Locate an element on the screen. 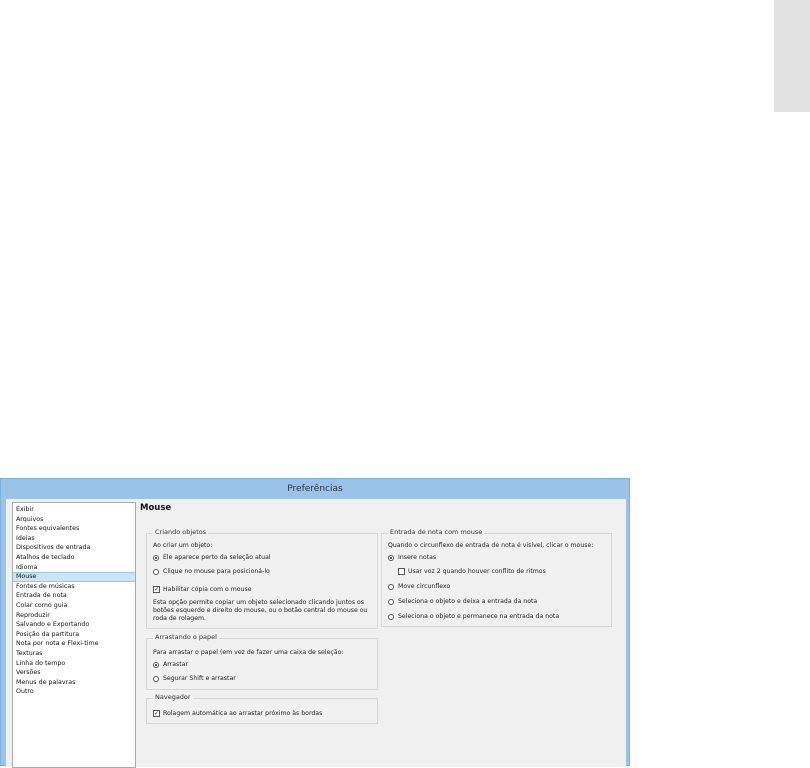 The image size is (810, 768). autoscroll-checkbox: ✓ is located at coordinates (156, 713).